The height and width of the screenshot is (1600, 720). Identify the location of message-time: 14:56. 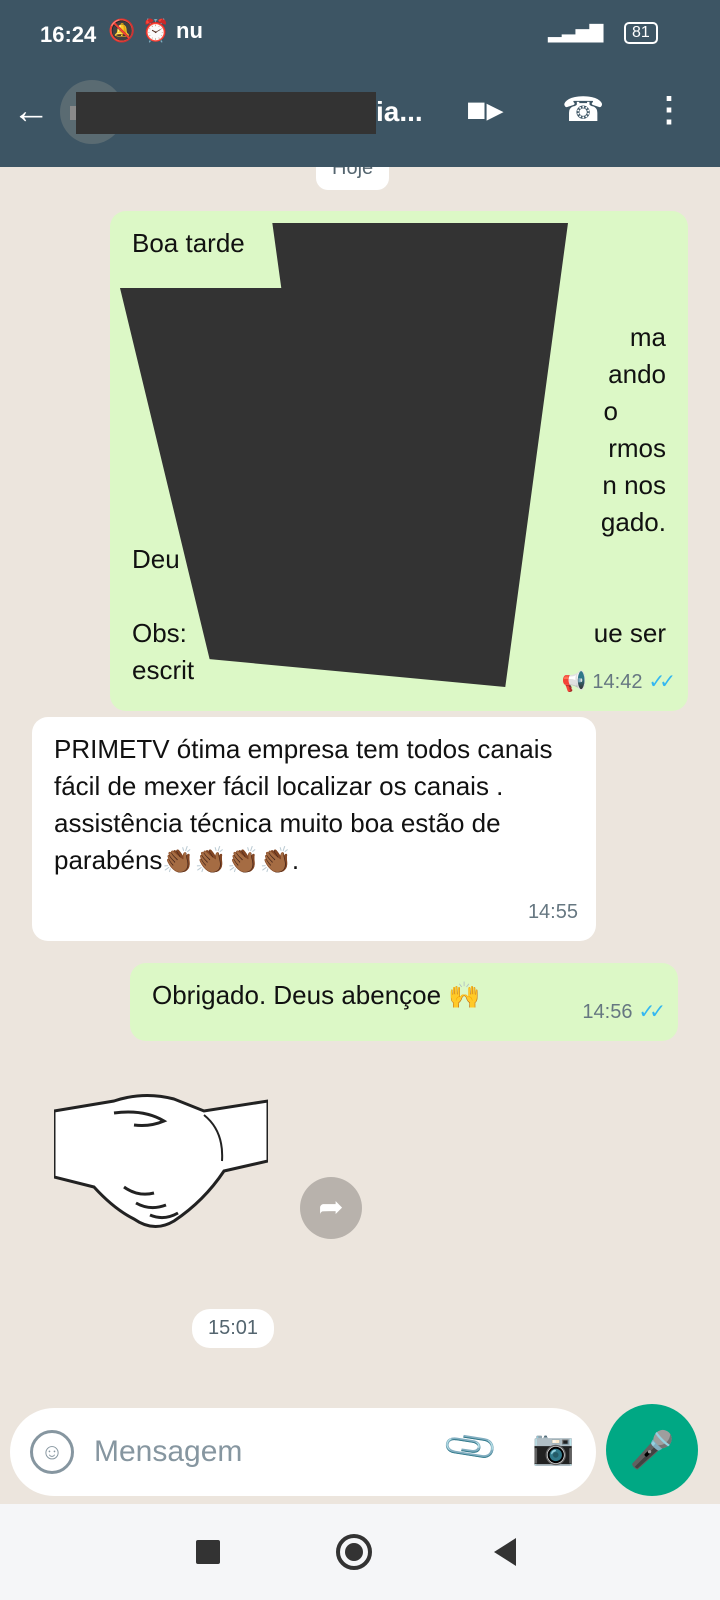
(607, 1012).